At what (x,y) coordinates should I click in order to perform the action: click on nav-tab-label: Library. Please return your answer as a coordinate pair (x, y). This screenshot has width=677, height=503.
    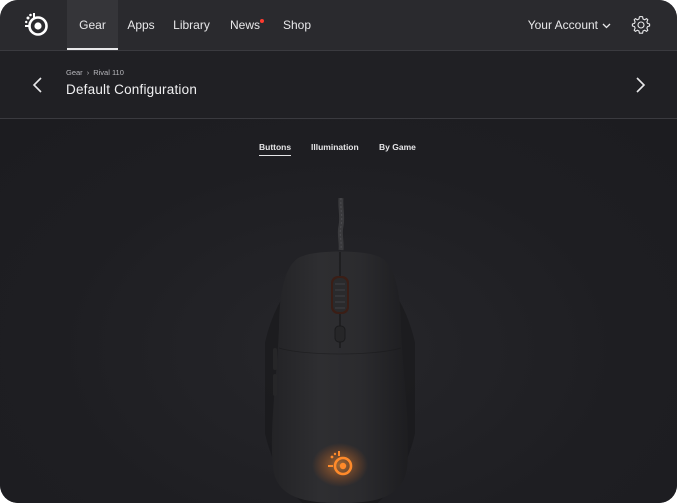
    Looking at the image, I should click on (191, 25).